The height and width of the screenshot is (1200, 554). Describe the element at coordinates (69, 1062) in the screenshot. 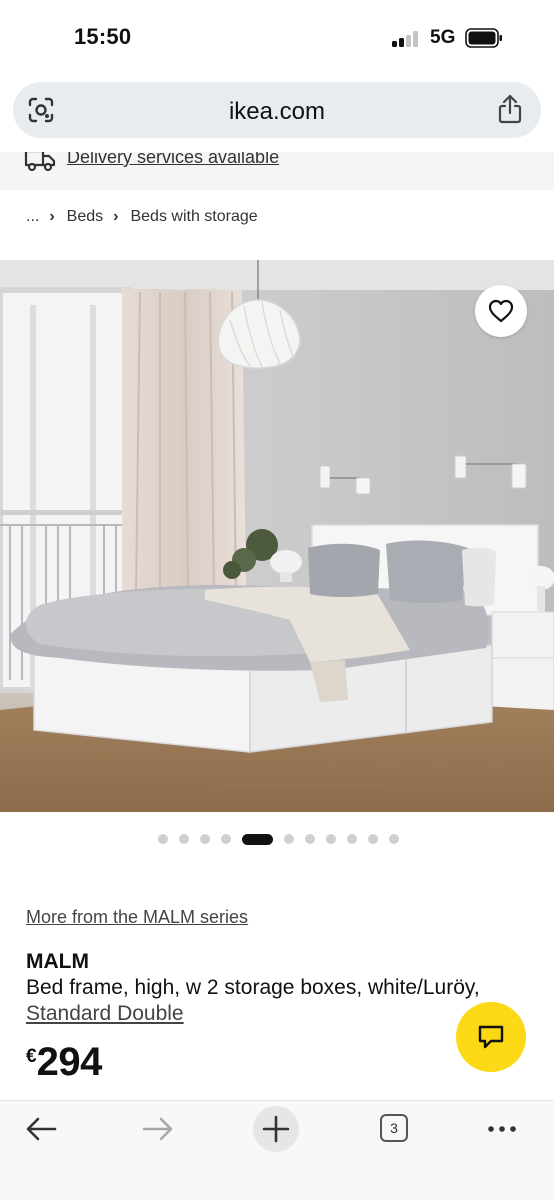

I see `price-amount: 294` at that location.